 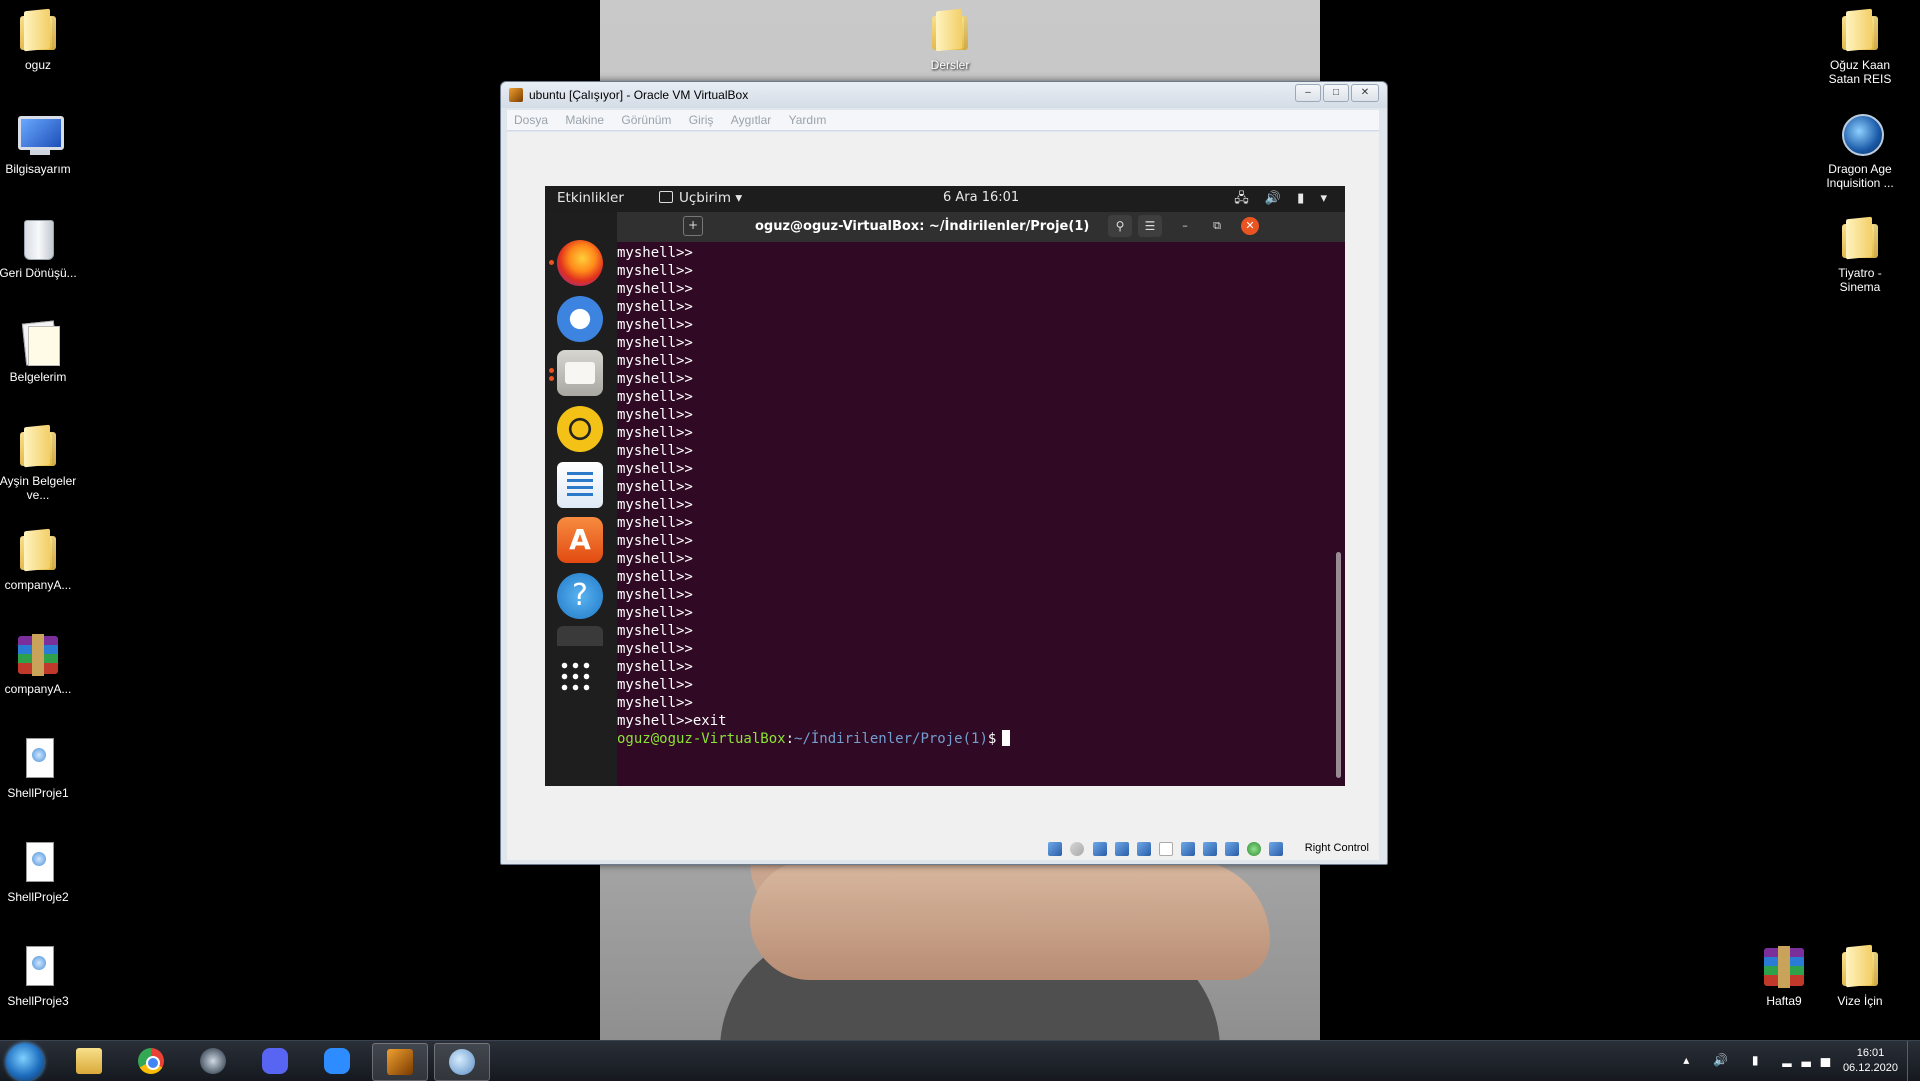 I want to click on desktop-icon-computer: Bilgisayarım, so click(x=39, y=143).